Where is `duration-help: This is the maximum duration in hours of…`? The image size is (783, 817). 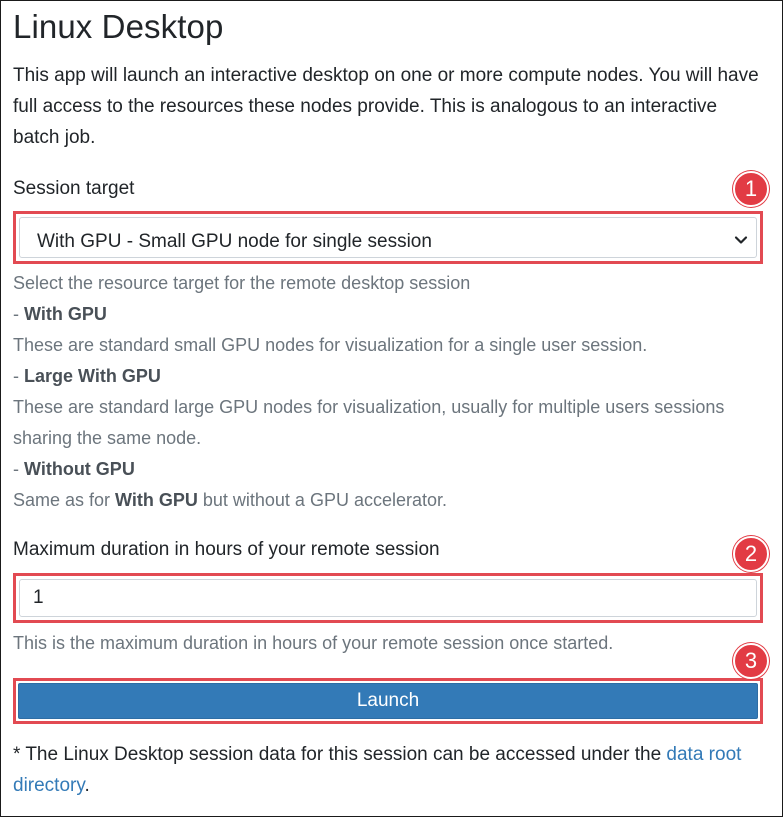 duration-help: This is the maximum duration in hours of… is located at coordinates (313, 643).